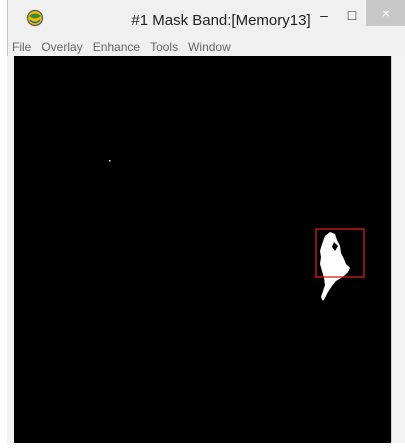 Image resolution: width=405 pixels, height=448 pixels. I want to click on window-right-border, so click(398, 249).